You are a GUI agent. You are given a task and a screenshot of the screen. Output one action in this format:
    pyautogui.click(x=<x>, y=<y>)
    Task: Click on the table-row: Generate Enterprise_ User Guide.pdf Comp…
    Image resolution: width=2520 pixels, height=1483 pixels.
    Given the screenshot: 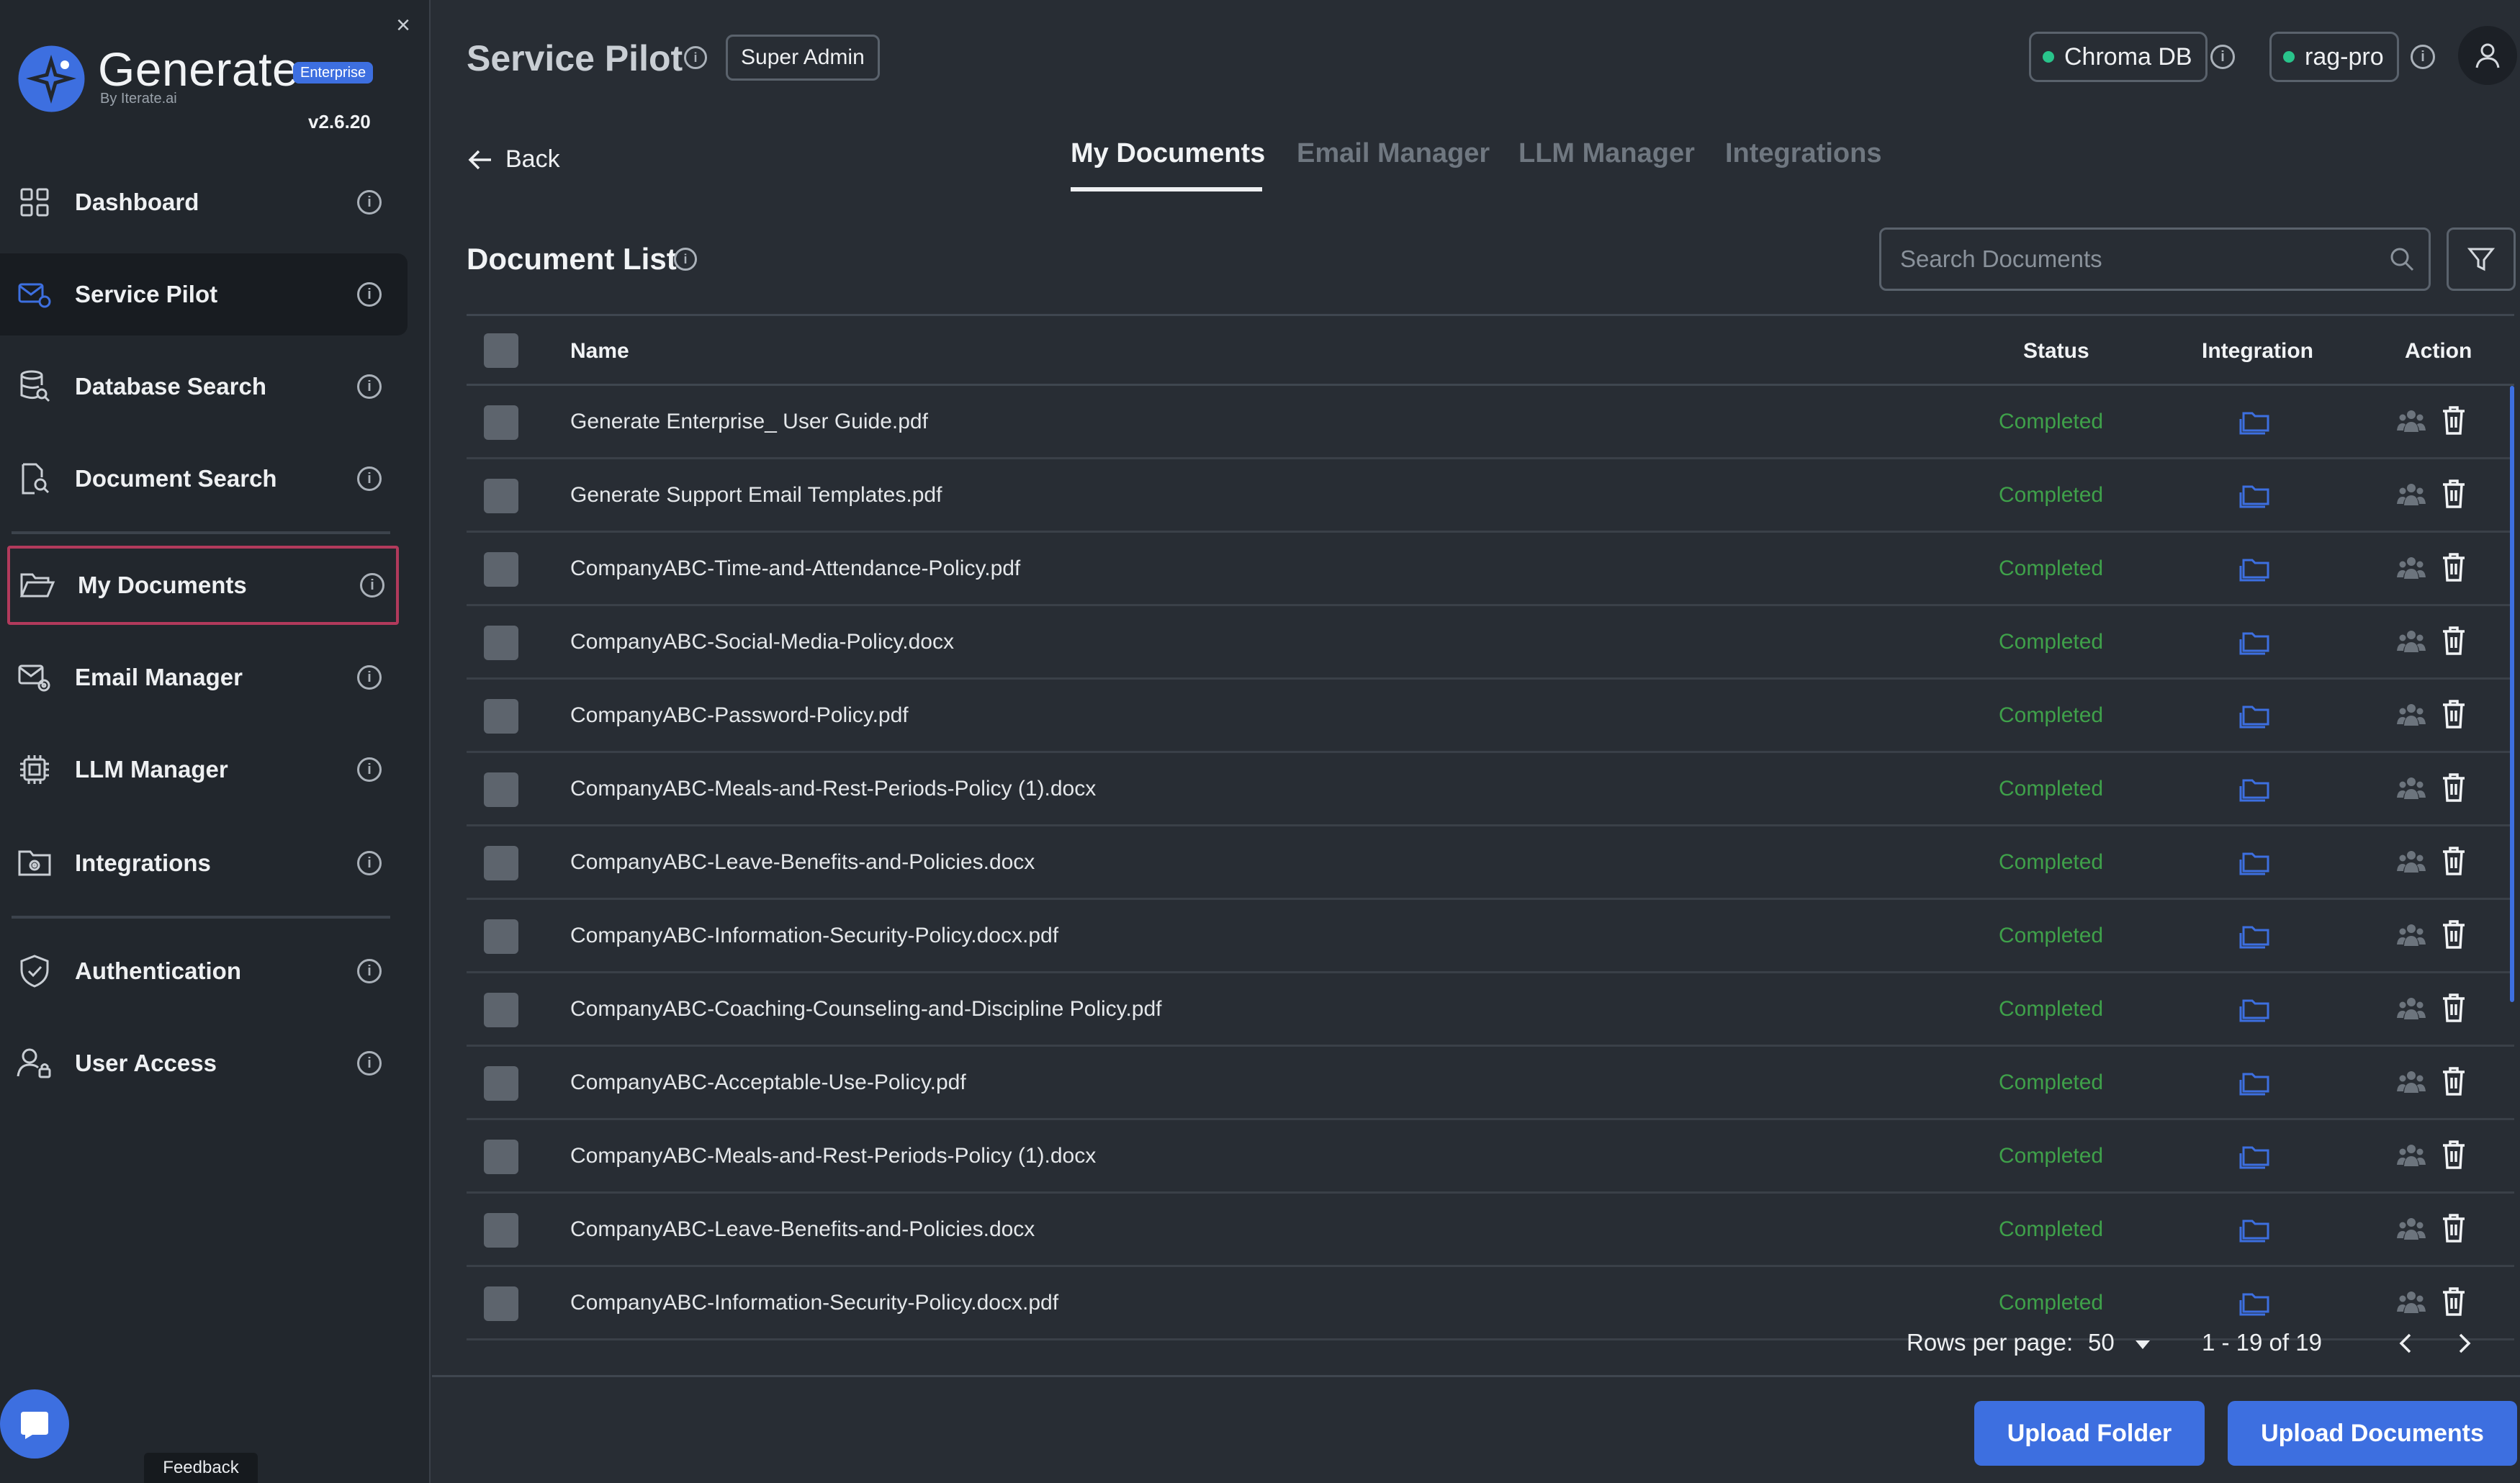 What is the action you would take?
    pyautogui.click(x=1490, y=422)
    